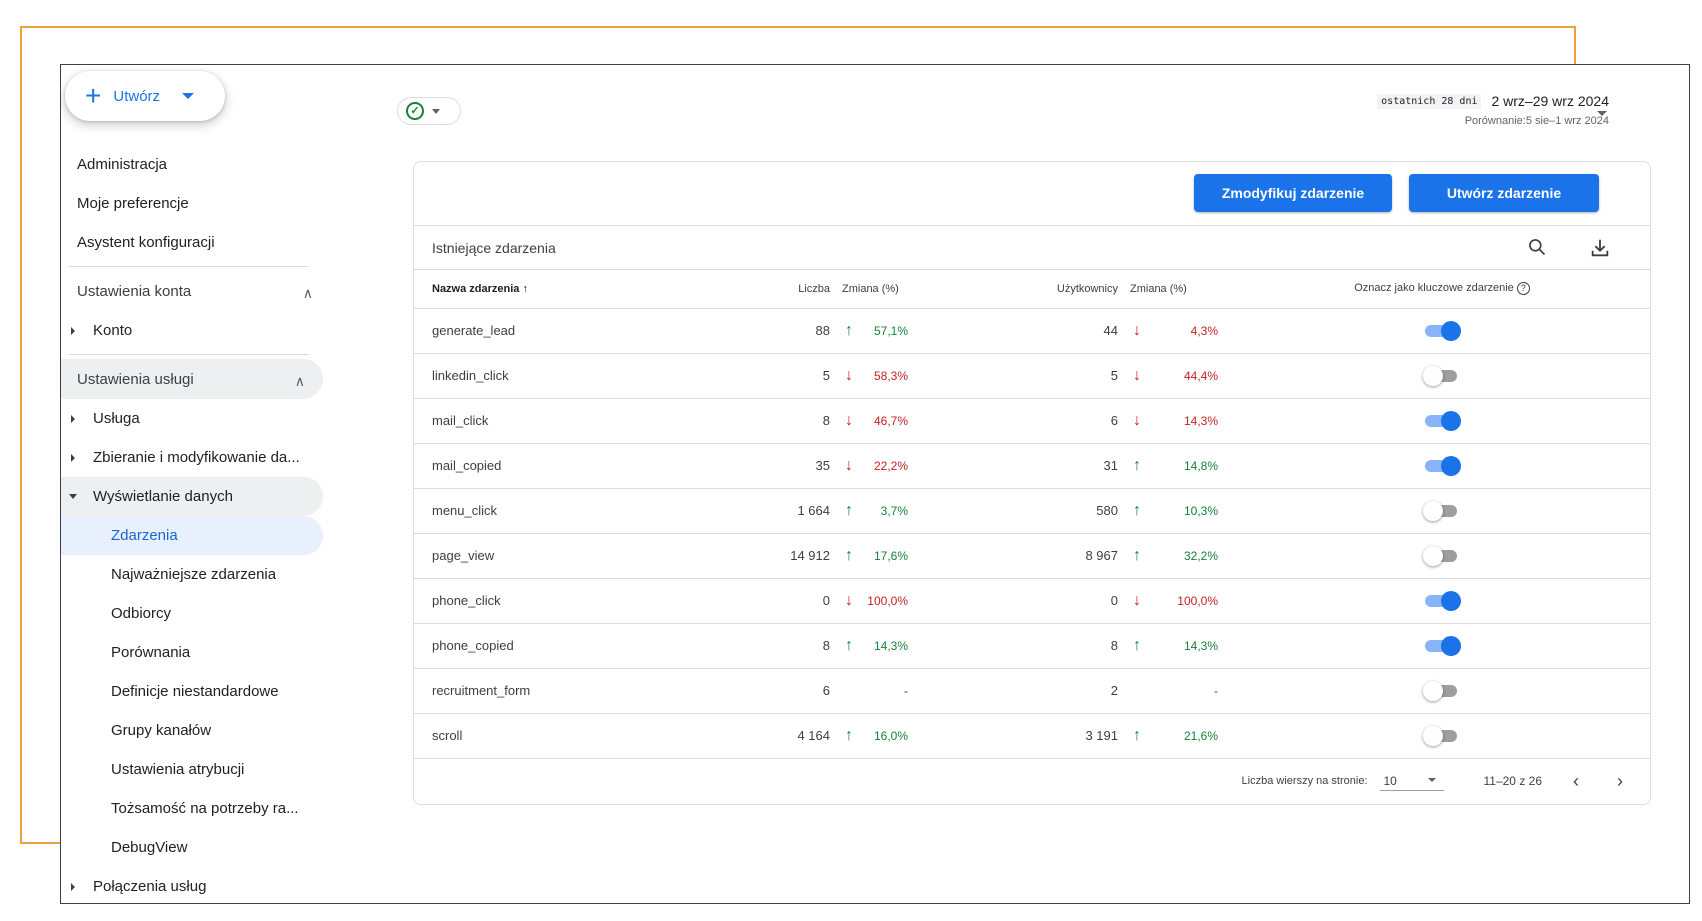  What do you see at coordinates (1032, 691) in the screenshot?
I see `table-row: recruitment_form 6-2-` at bounding box center [1032, 691].